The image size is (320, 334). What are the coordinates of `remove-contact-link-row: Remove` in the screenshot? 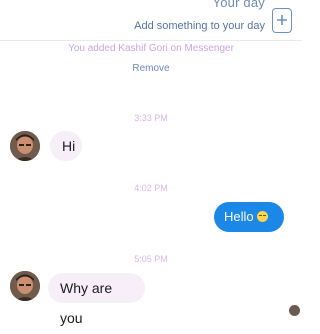 It's located at (151, 68).